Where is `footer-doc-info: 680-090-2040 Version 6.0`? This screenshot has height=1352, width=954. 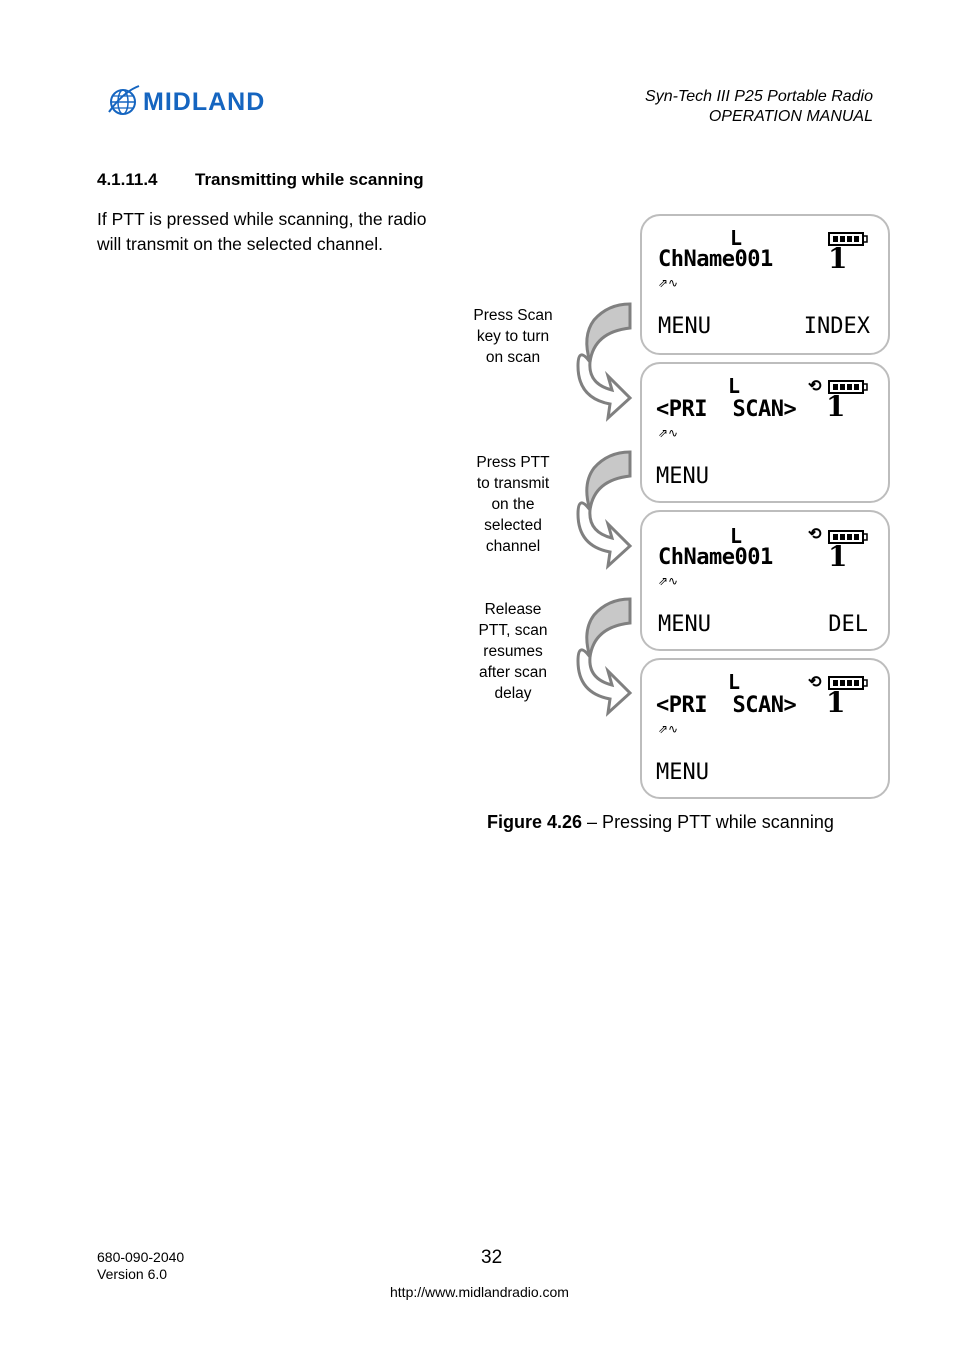
footer-doc-info: 680-090-2040 Version 6.0 is located at coordinates (140, 1266).